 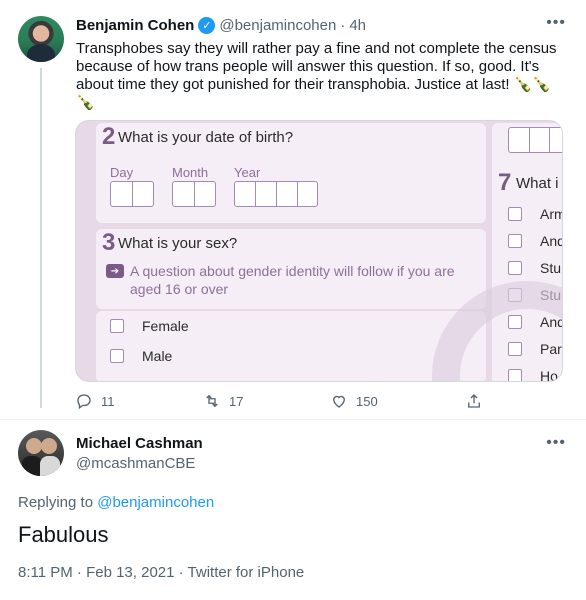 What do you see at coordinates (108, 401) in the screenshot?
I see `reply-count: 11` at bounding box center [108, 401].